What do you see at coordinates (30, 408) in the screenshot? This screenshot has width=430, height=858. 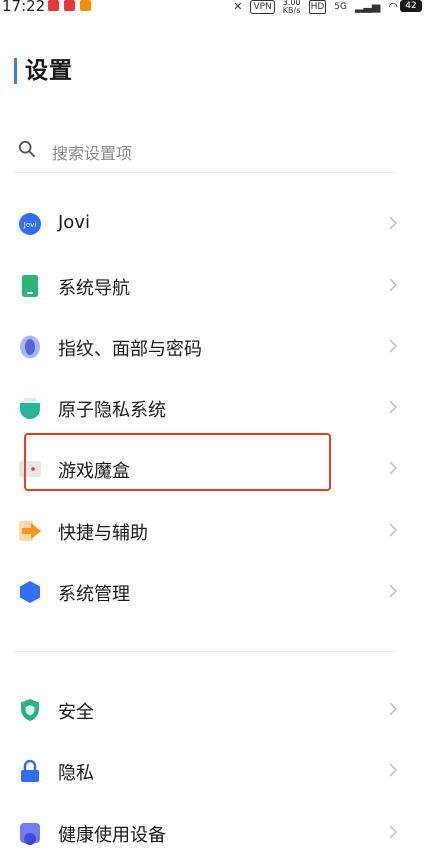 I see `privacy-shield-icon` at bounding box center [30, 408].